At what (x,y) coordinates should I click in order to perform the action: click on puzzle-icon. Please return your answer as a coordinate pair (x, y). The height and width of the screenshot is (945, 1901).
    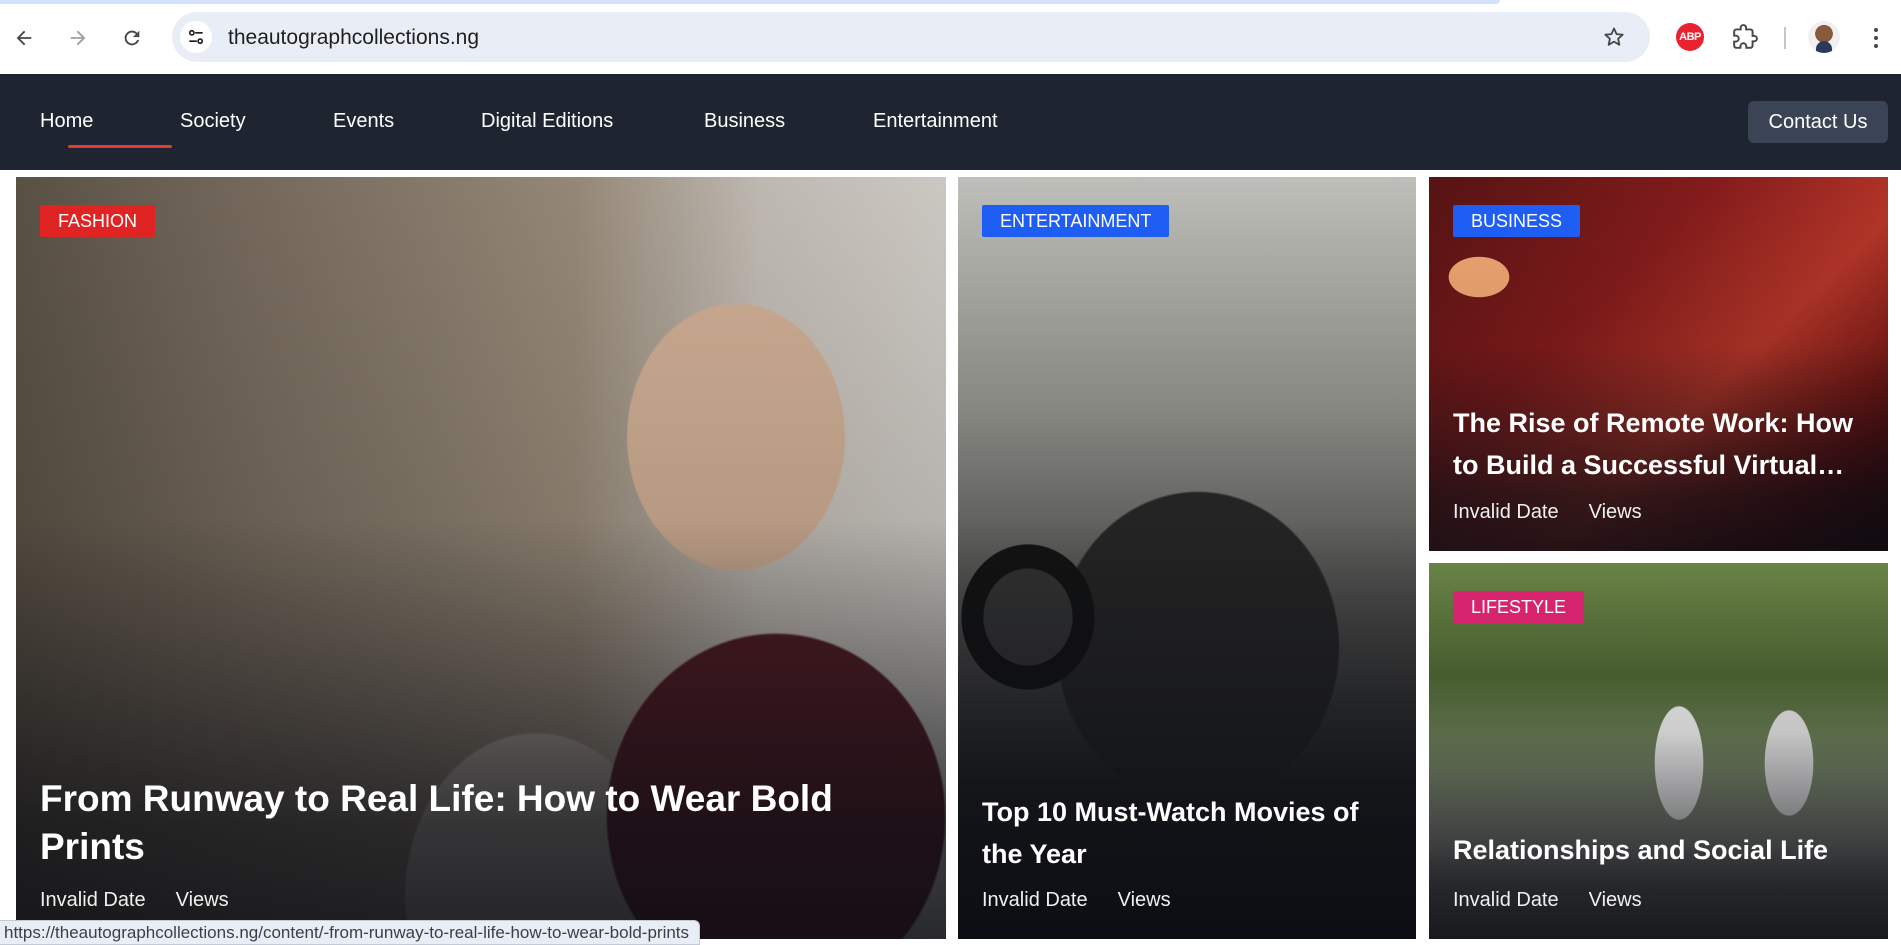
    Looking at the image, I should click on (1745, 36).